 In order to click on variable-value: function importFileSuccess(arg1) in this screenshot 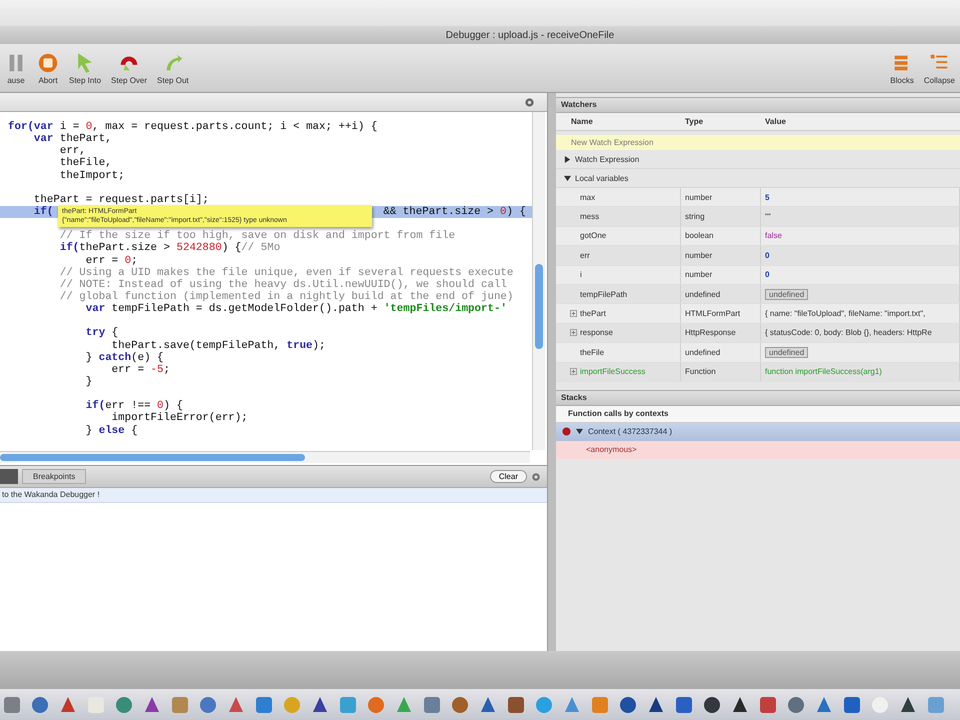, I will do `click(823, 371)`.